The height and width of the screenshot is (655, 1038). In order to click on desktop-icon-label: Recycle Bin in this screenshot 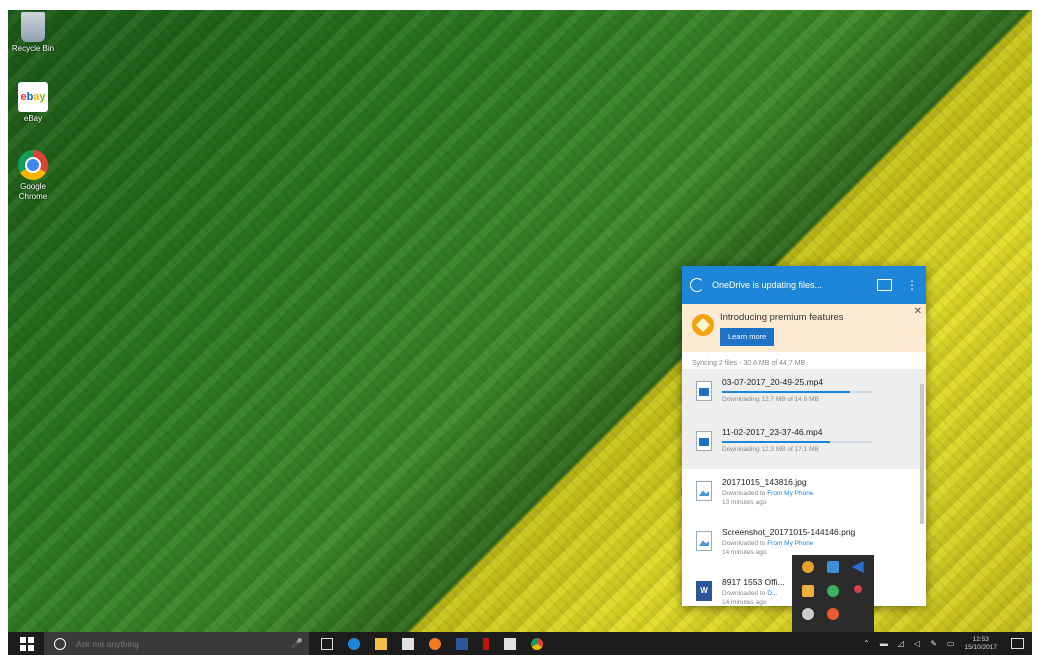, I will do `click(33, 48)`.